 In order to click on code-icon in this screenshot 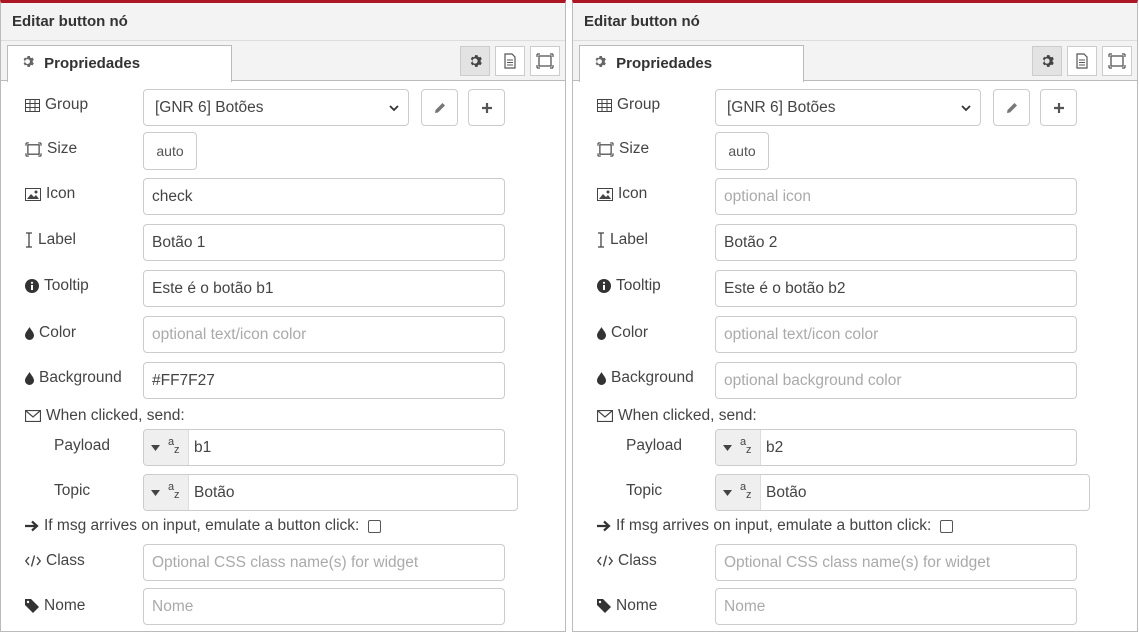, I will do `click(605, 561)`.